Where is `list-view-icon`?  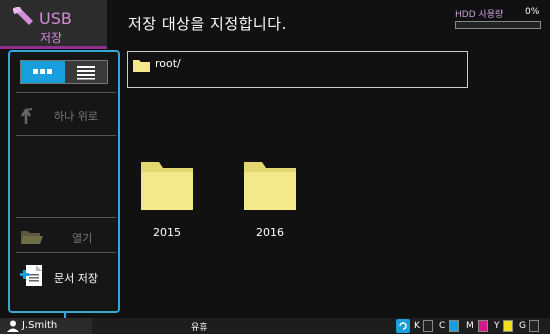 list-view-icon is located at coordinates (86, 73).